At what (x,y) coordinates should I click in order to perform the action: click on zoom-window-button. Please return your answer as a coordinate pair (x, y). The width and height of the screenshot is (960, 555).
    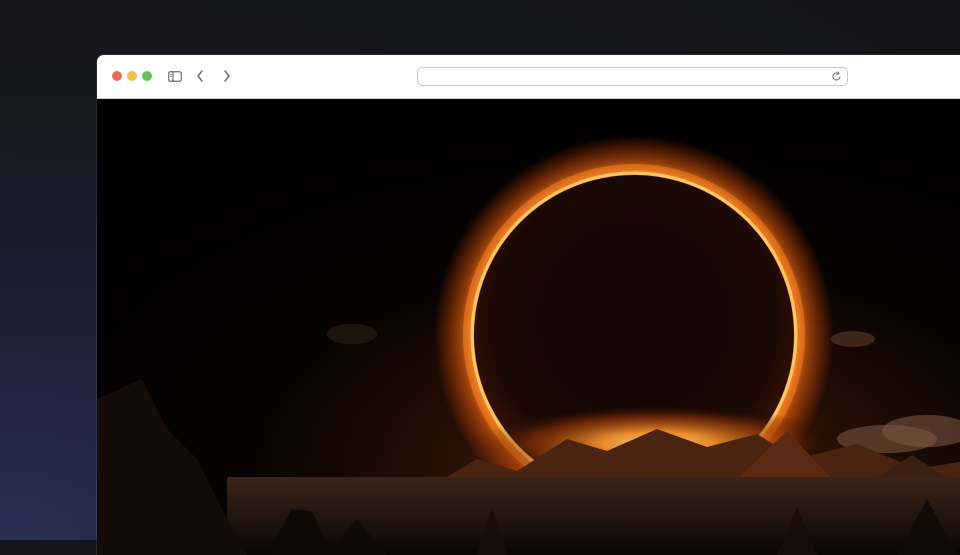
    Looking at the image, I should click on (147, 76).